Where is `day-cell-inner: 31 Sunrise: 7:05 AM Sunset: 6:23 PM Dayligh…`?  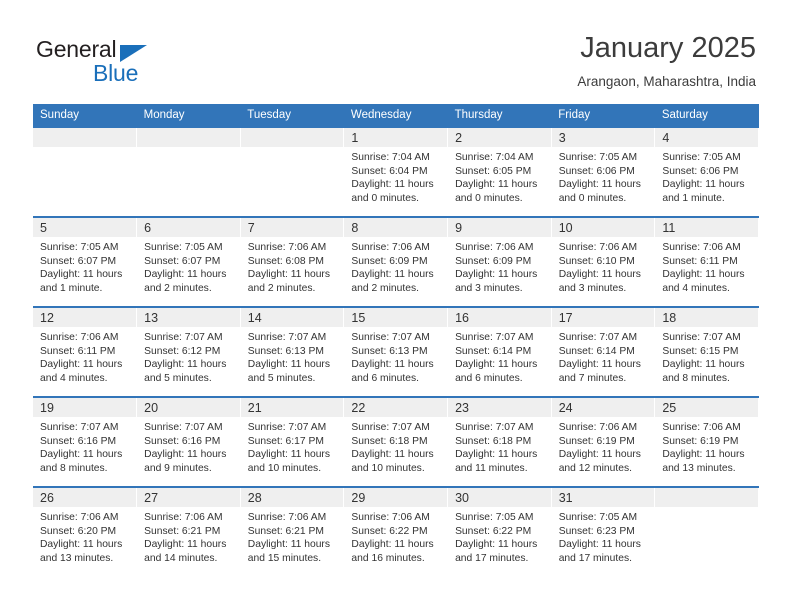
day-cell-inner: 31 Sunrise: 7:05 AM Sunset: 6:23 PM Dayligh… is located at coordinates (603, 532).